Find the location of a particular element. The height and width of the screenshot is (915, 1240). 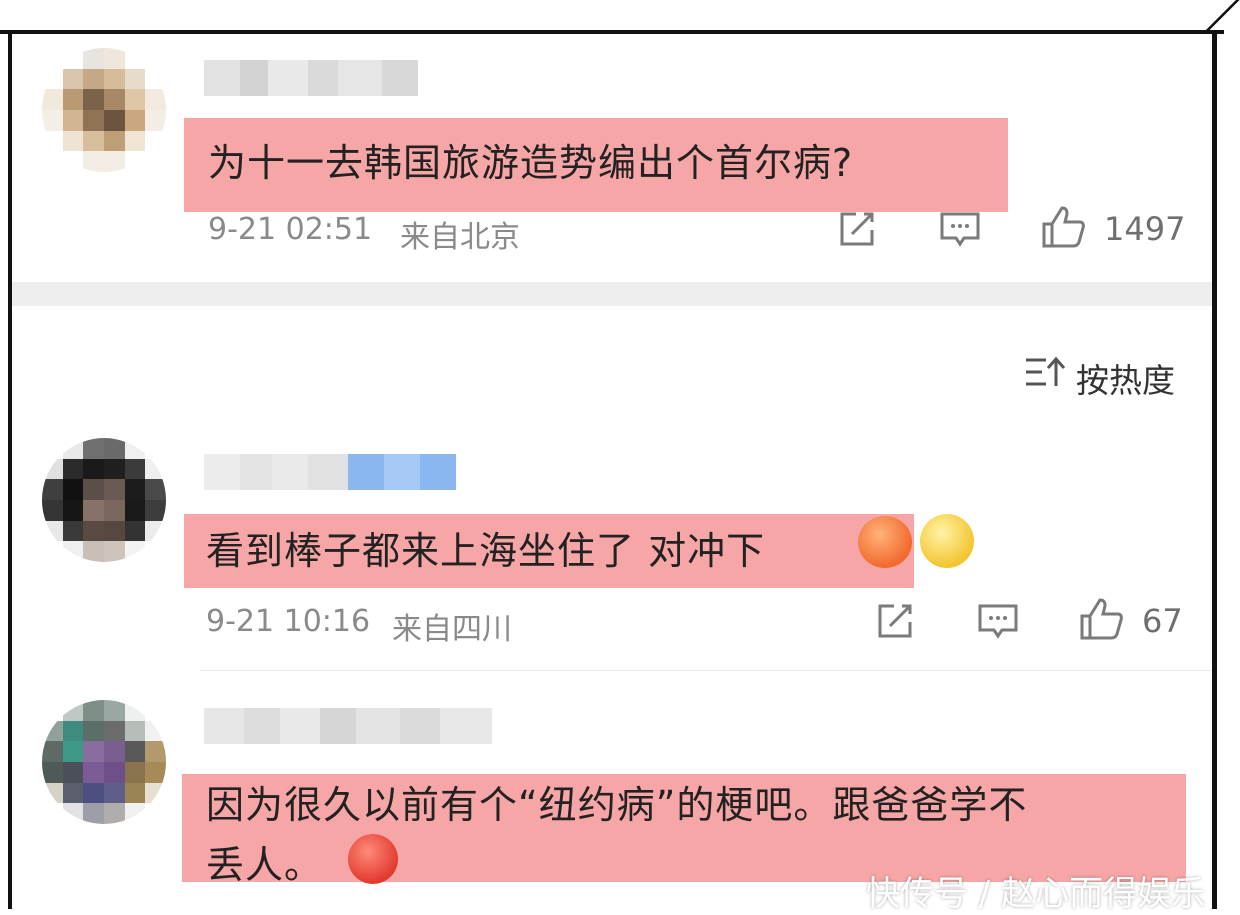

comment-text: 看到棒子都来上海坐住了 对冲下 is located at coordinates (486, 551).